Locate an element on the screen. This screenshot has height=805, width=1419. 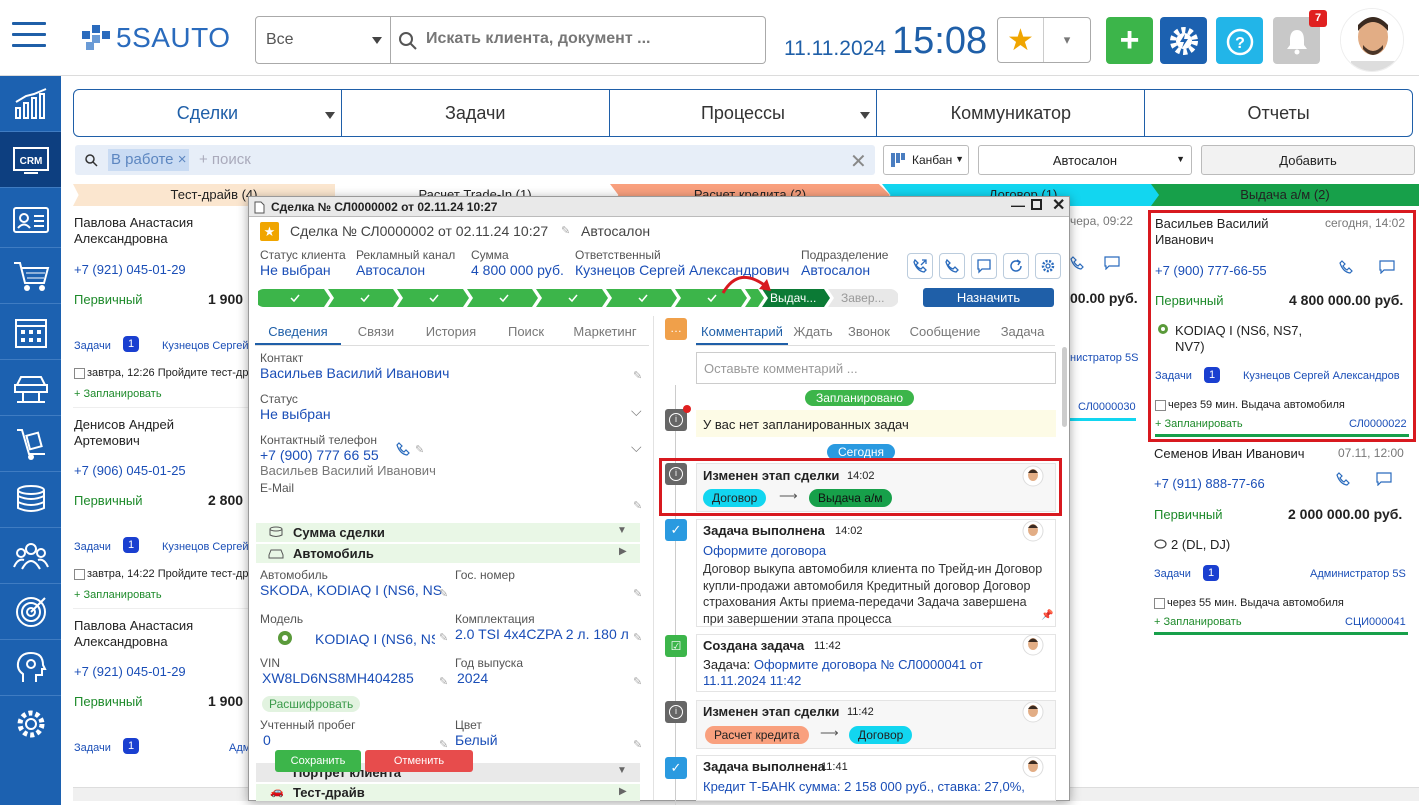
tab-reports: Отчеты is located at coordinates (1278, 113).